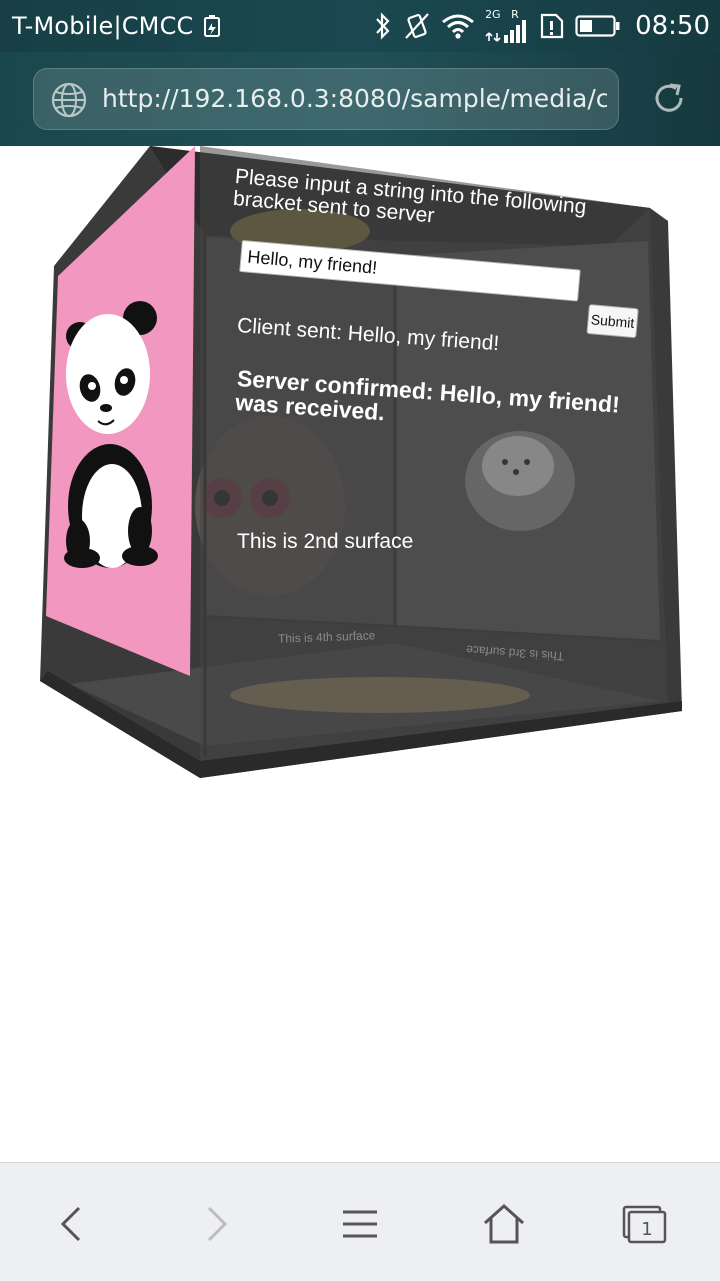 This screenshot has height=1281, width=720. What do you see at coordinates (506, 31) in the screenshot?
I see `signal-icon` at bounding box center [506, 31].